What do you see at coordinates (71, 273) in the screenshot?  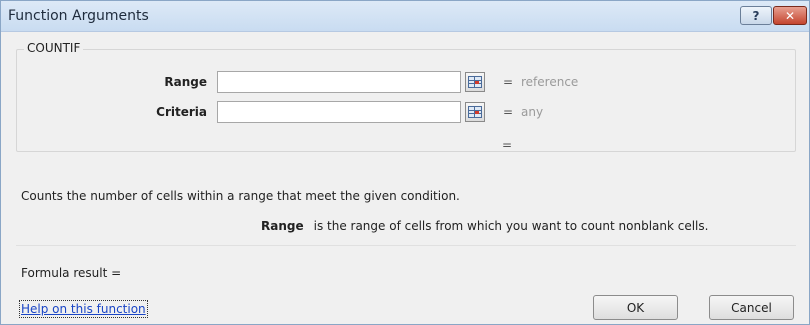 I see `formula-result: Formula result =` at bounding box center [71, 273].